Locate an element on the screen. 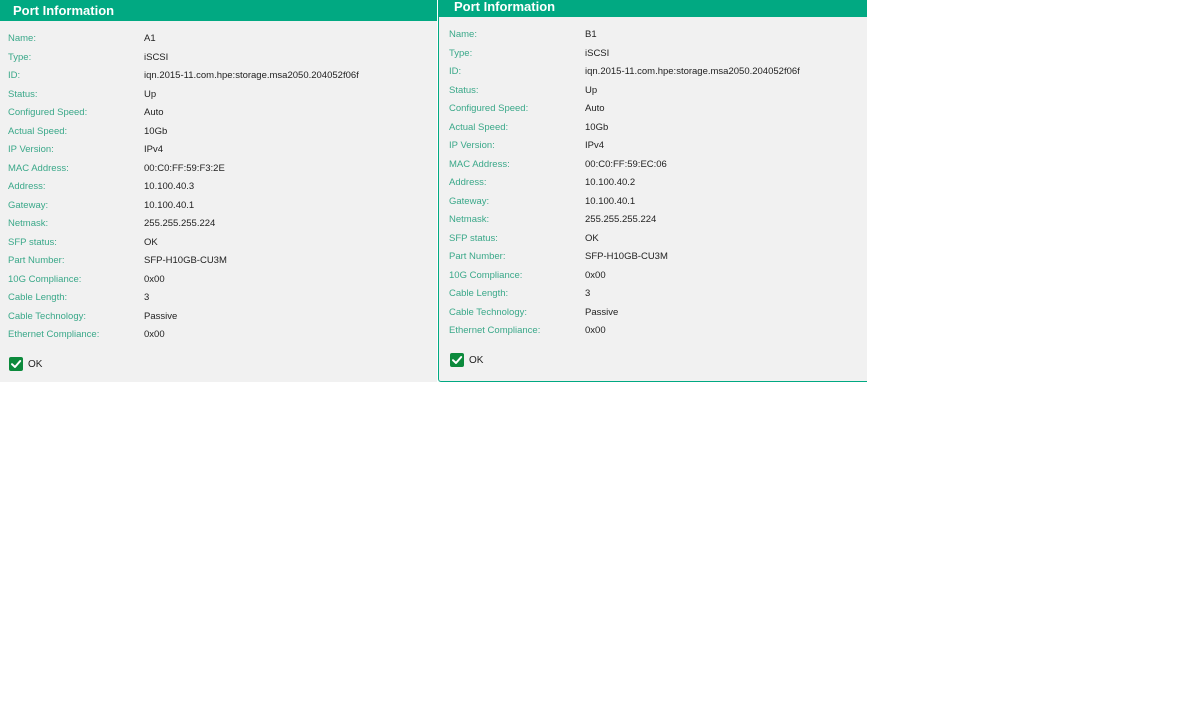 This screenshot has width=1190, height=708. field-row-gateway: Gateway: 10.100.40.1 is located at coordinates (653, 202).